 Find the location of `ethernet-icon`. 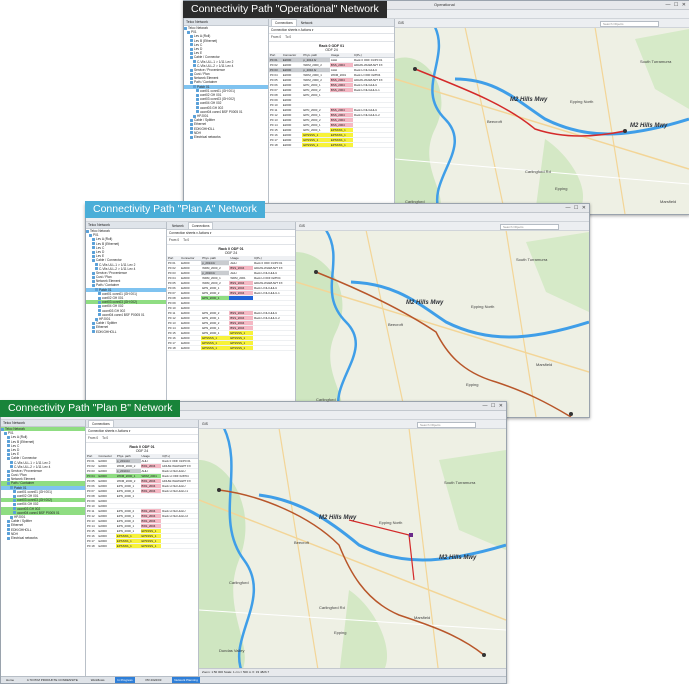

ethernet-icon is located at coordinates (93, 327).